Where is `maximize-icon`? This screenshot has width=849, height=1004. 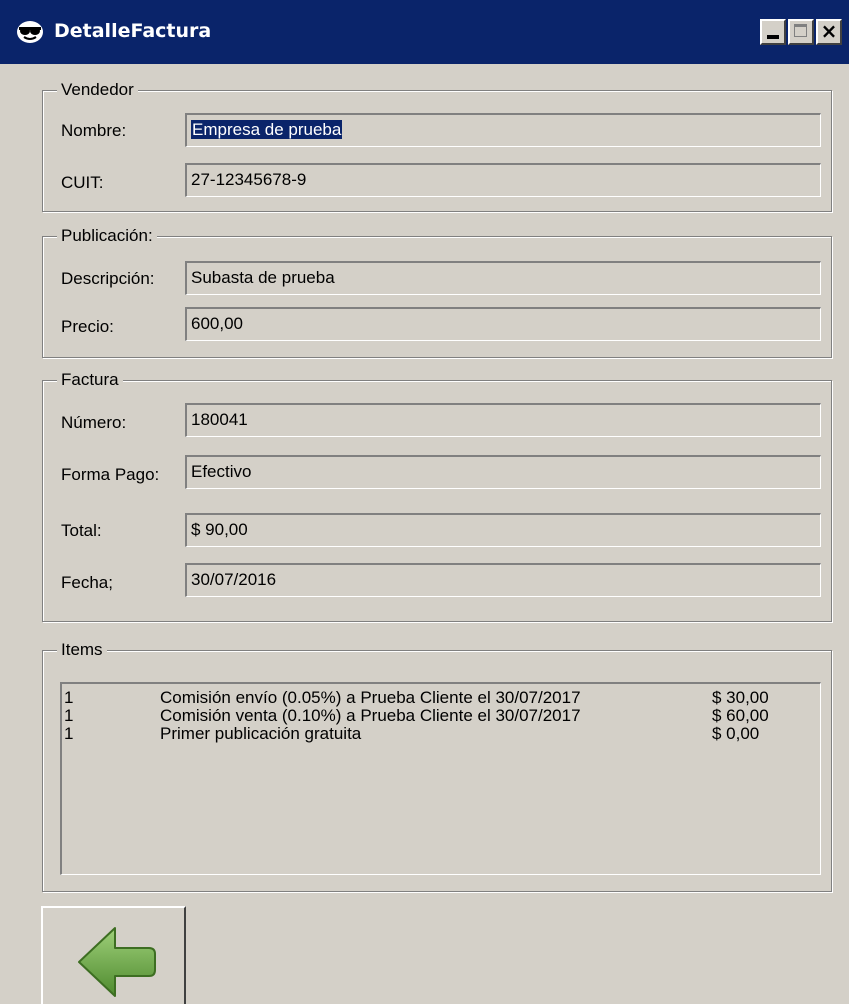 maximize-icon is located at coordinates (800, 30).